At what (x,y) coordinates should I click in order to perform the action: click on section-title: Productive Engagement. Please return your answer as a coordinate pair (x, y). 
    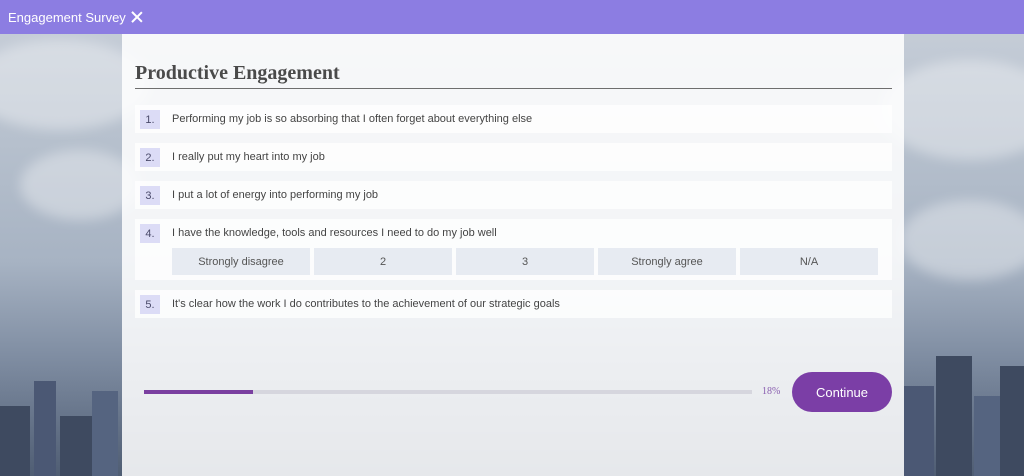
    Looking at the image, I should click on (237, 73).